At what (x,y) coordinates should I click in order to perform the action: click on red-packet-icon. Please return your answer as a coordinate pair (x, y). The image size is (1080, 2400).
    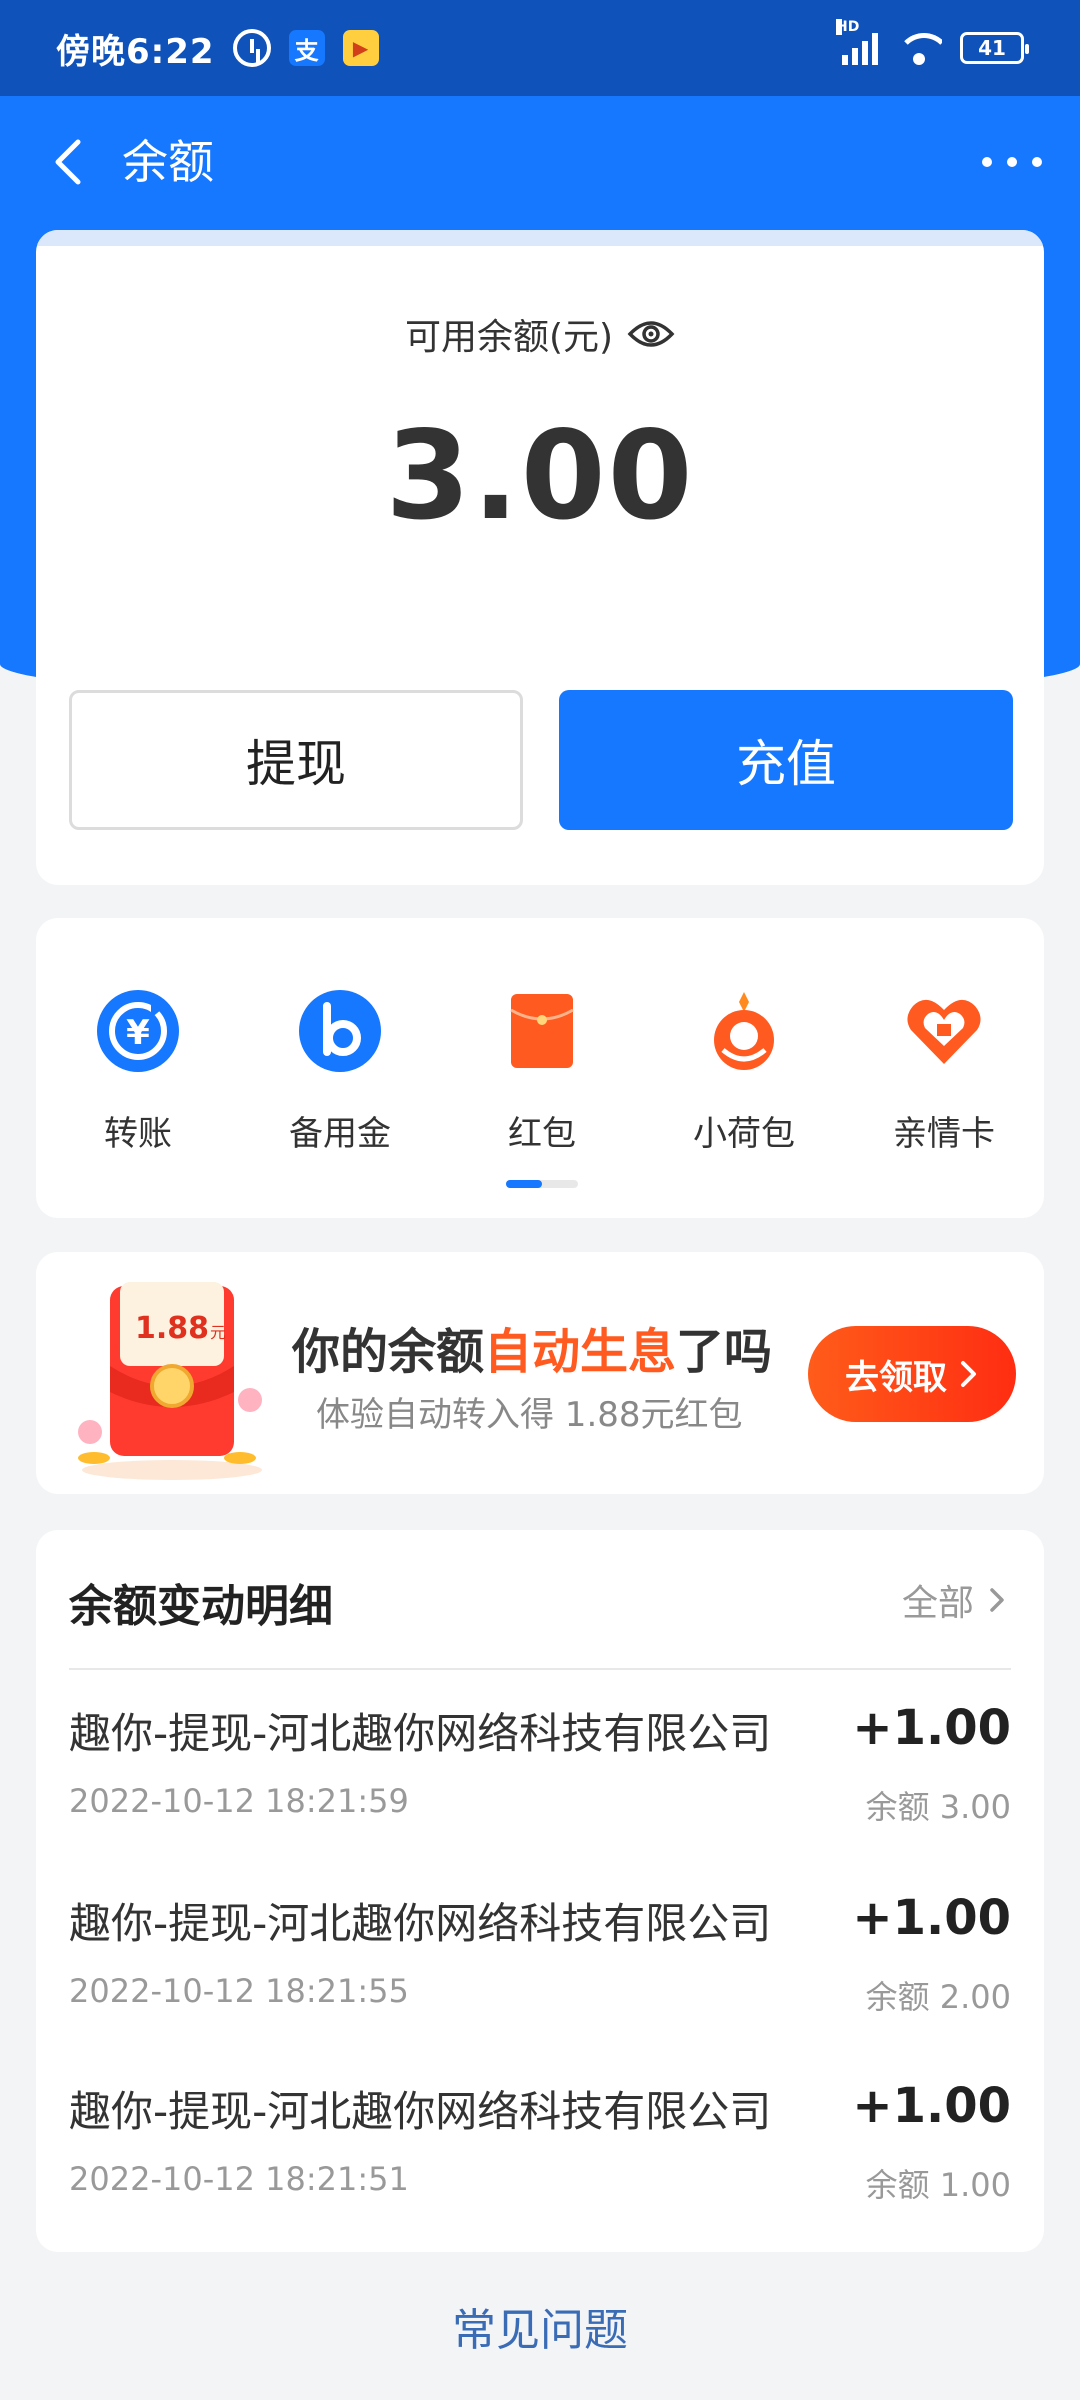
    Looking at the image, I should click on (542, 1031).